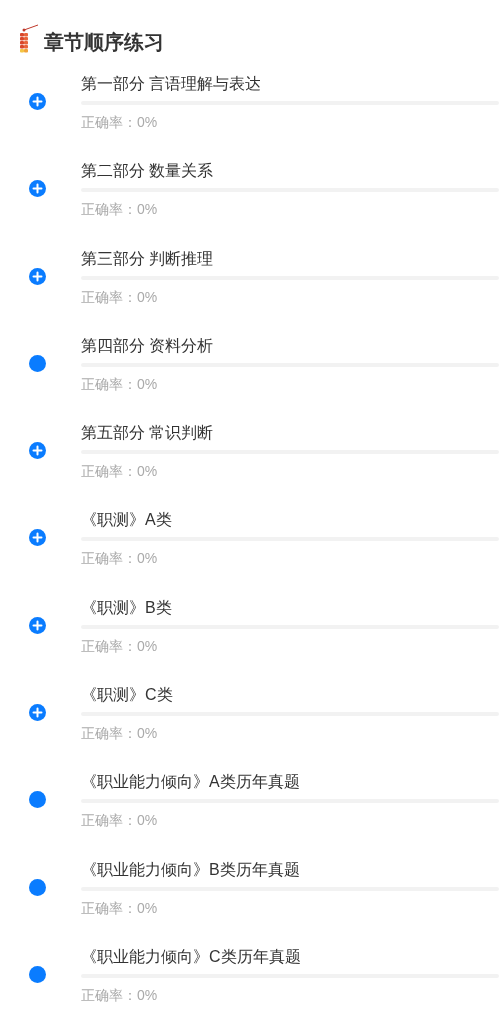 The height and width of the screenshot is (1010, 499). Describe the element at coordinates (104, 42) in the screenshot. I see `section-title: 章节顺序练习` at that location.